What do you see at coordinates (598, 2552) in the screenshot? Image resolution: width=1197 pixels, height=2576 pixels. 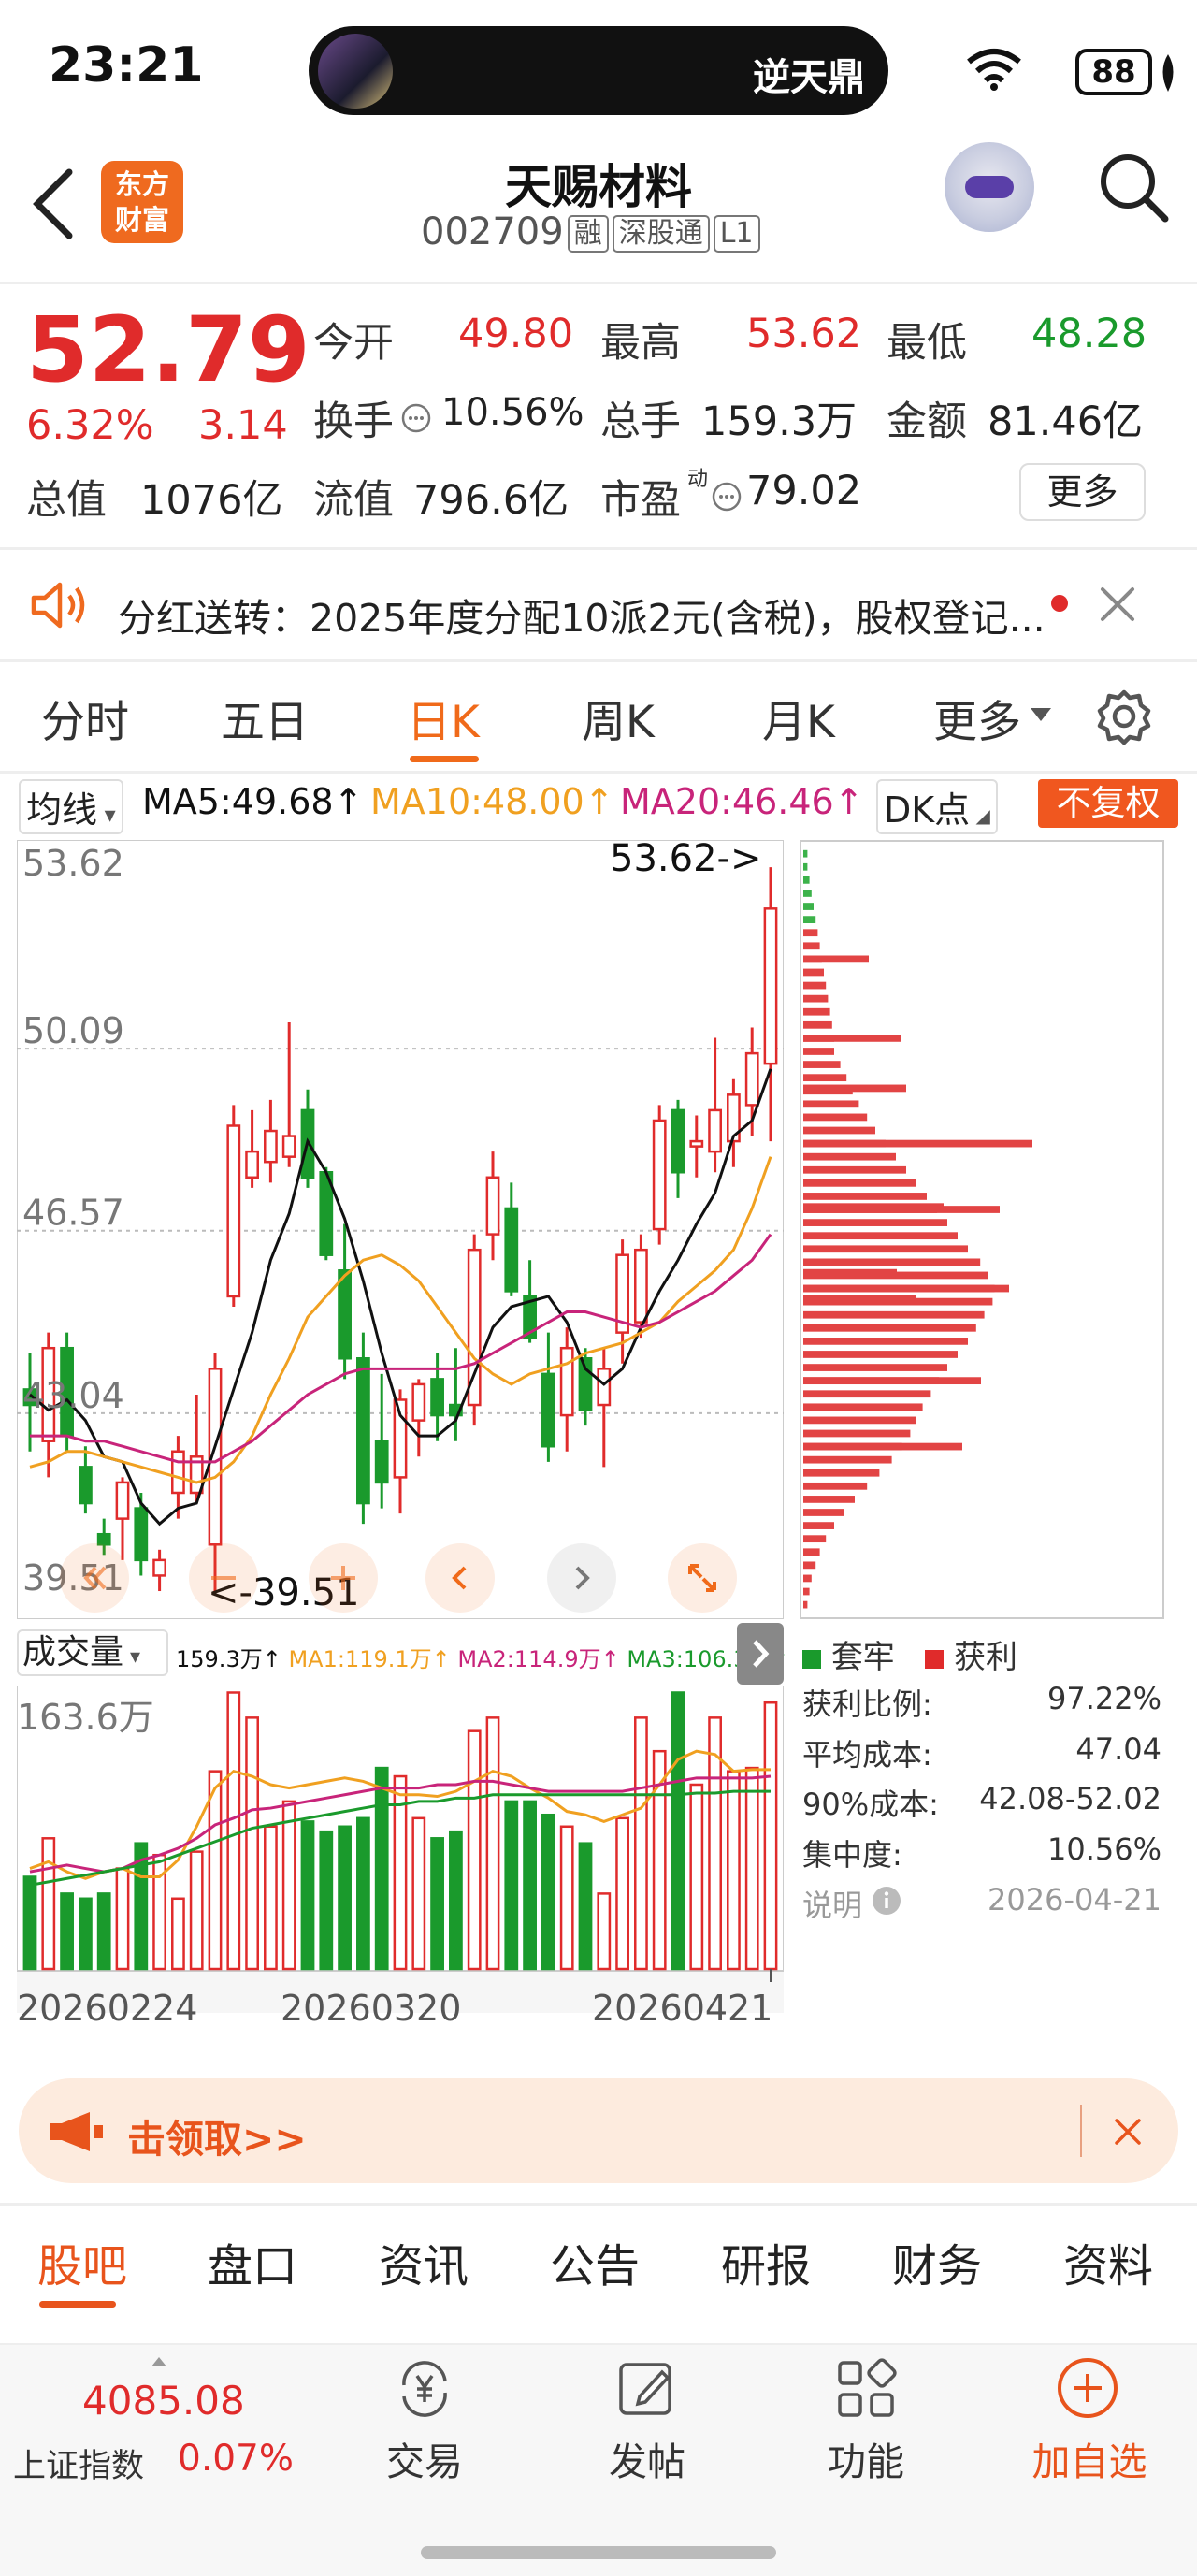 I see `home-indicator` at bounding box center [598, 2552].